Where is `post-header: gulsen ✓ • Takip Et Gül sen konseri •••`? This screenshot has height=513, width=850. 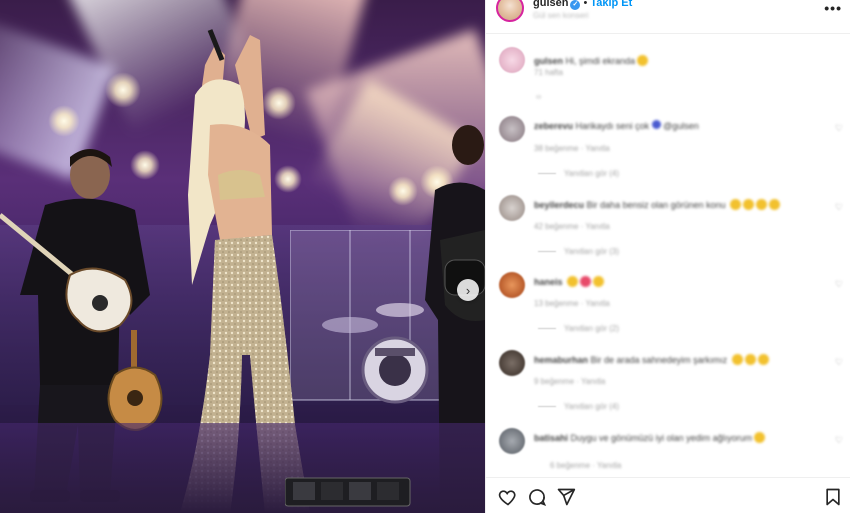 post-header: gulsen ✓ • Takip Et Gül sen konseri ••• is located at coordinates (668, 17).